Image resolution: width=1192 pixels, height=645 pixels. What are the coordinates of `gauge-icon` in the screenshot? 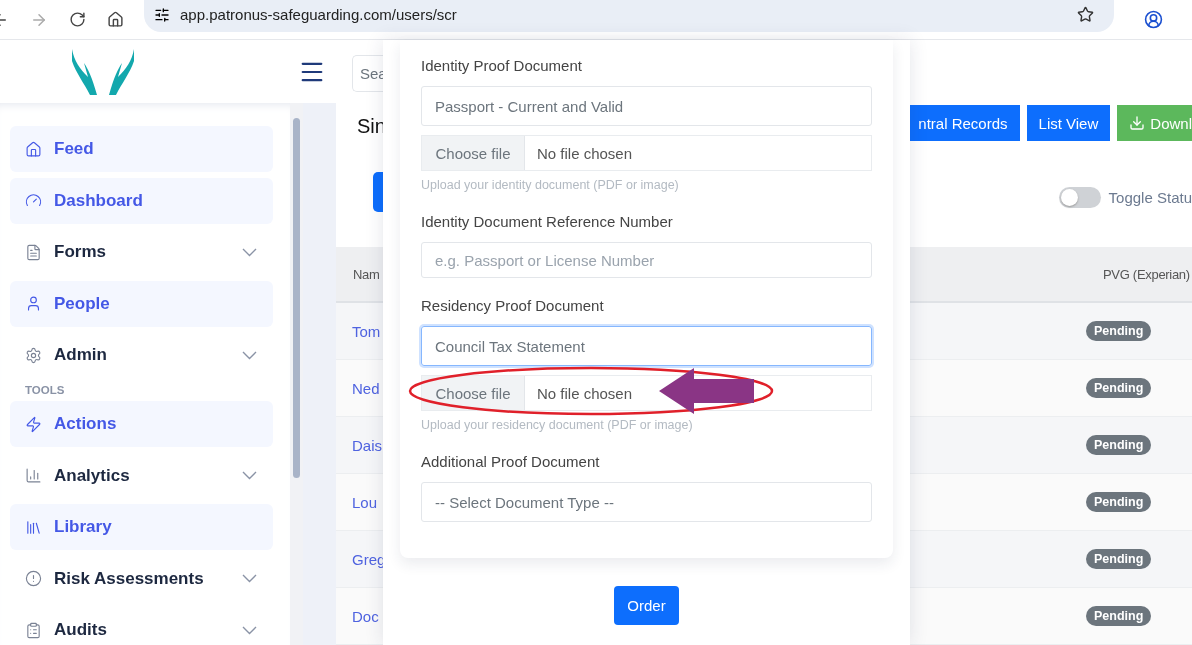 It's located at (33, 200).